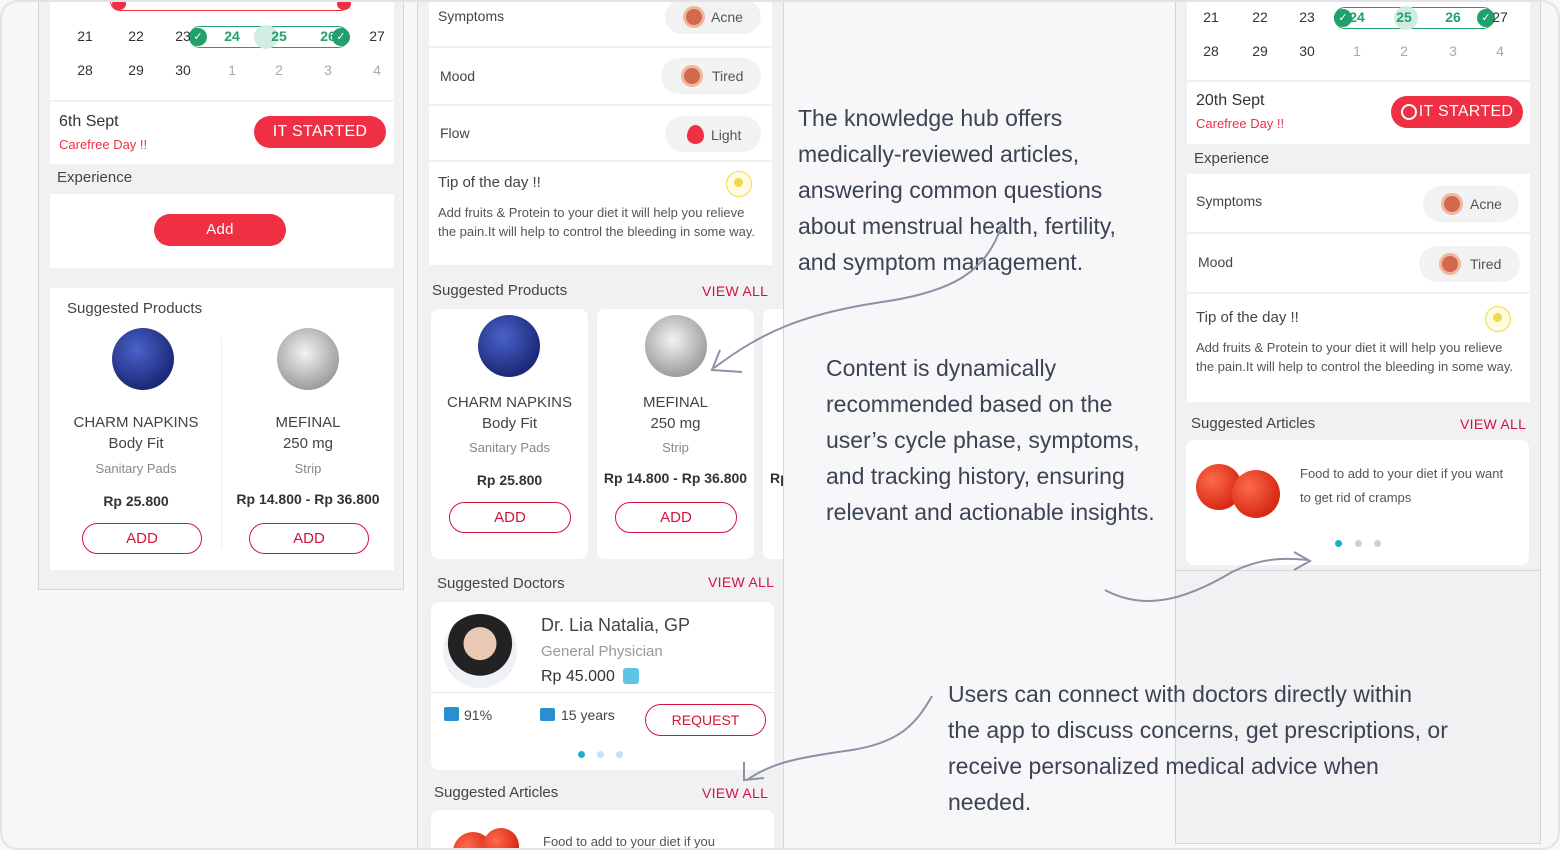 The width and height of the screenshot is (1560, 850). I want to click on arrow-to-articles, so click(1206, 579).